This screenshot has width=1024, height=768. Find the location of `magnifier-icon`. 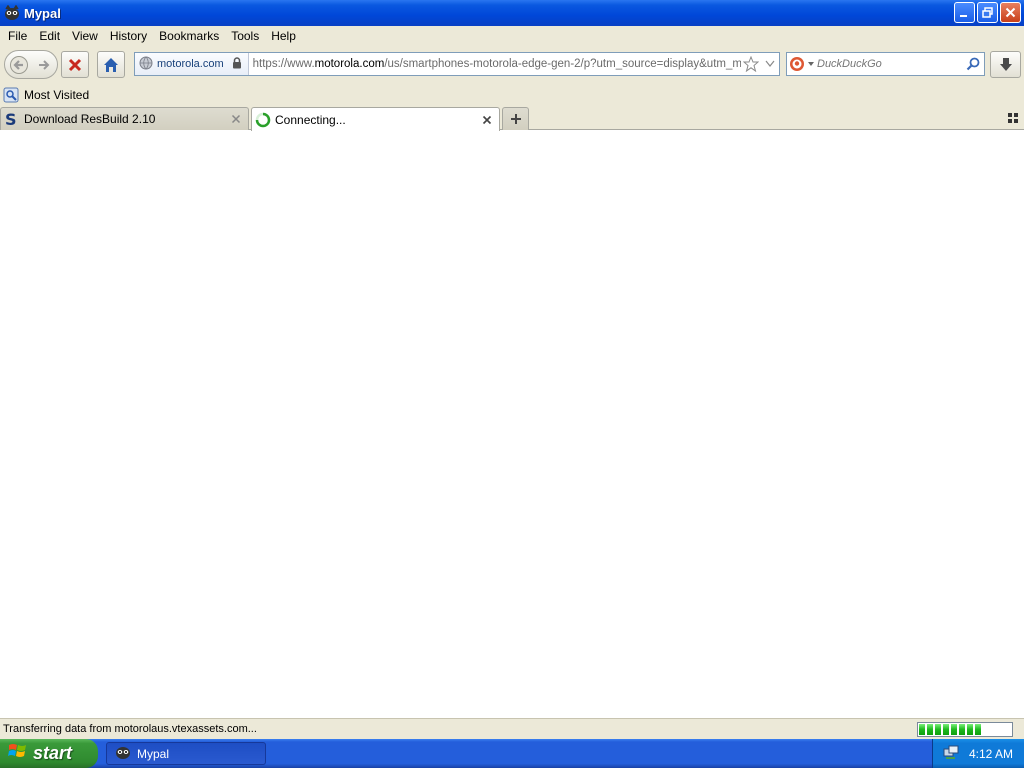

magnifier-icon is located at coordinates (973, 64).